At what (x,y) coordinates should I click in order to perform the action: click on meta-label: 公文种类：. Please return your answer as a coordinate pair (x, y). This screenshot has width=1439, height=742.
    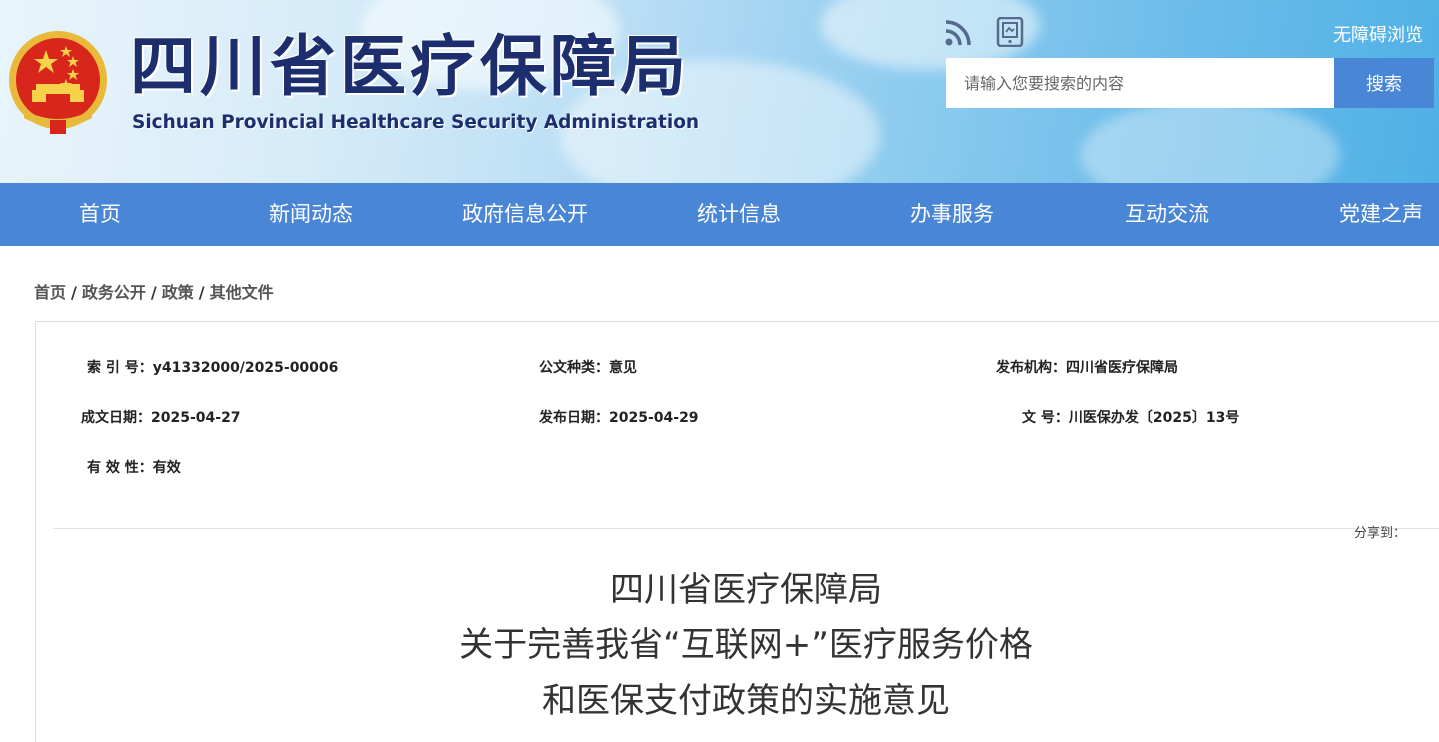
    Looking at the image, I should click on (574, 368).